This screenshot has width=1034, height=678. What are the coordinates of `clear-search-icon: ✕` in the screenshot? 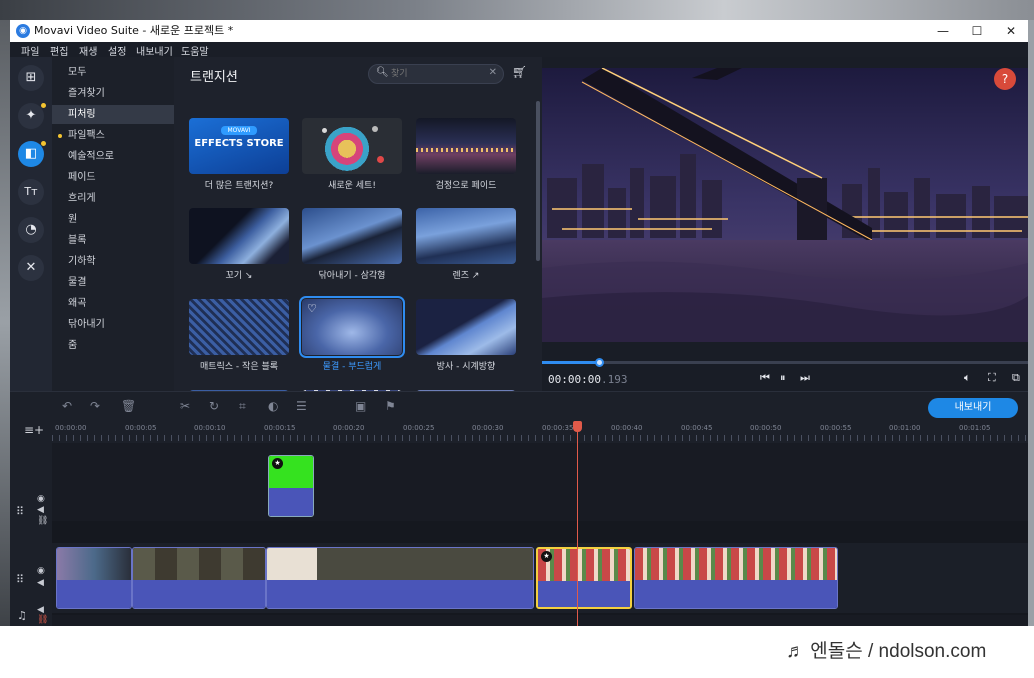 It's located at (493, 72).